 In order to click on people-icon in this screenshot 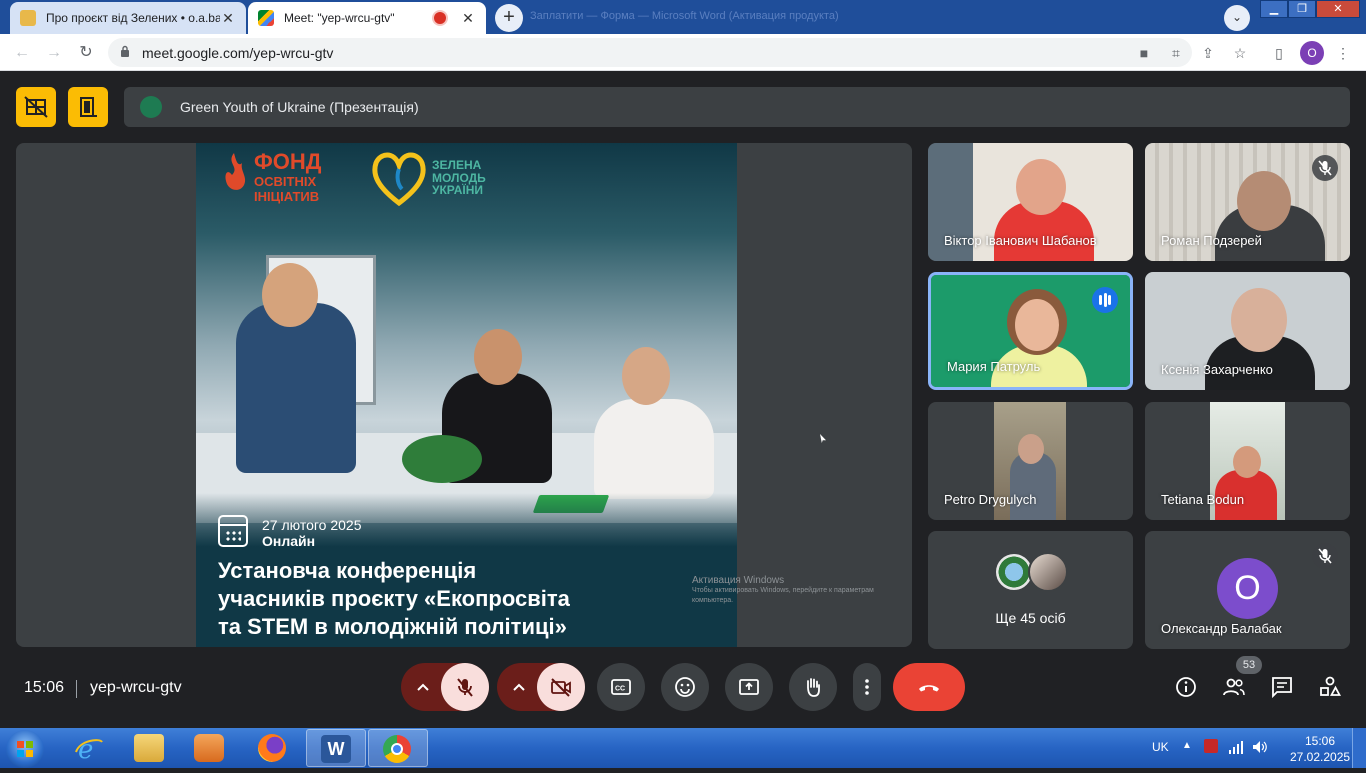, I will do `click(1234, 687)`.